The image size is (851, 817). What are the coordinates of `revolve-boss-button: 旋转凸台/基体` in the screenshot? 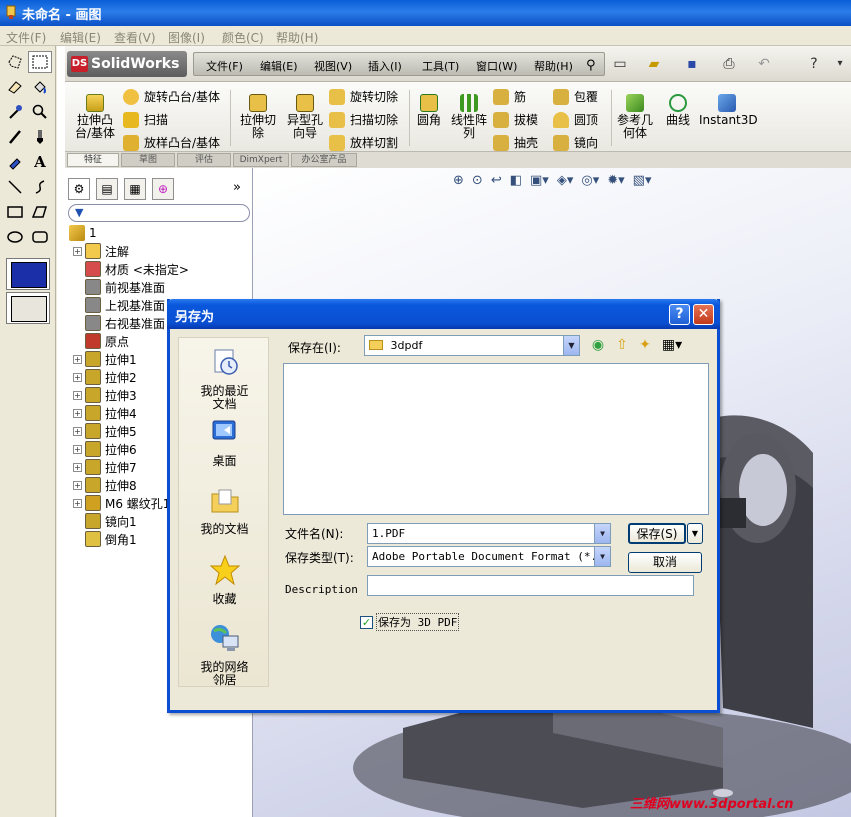 It's located at (171, 96).